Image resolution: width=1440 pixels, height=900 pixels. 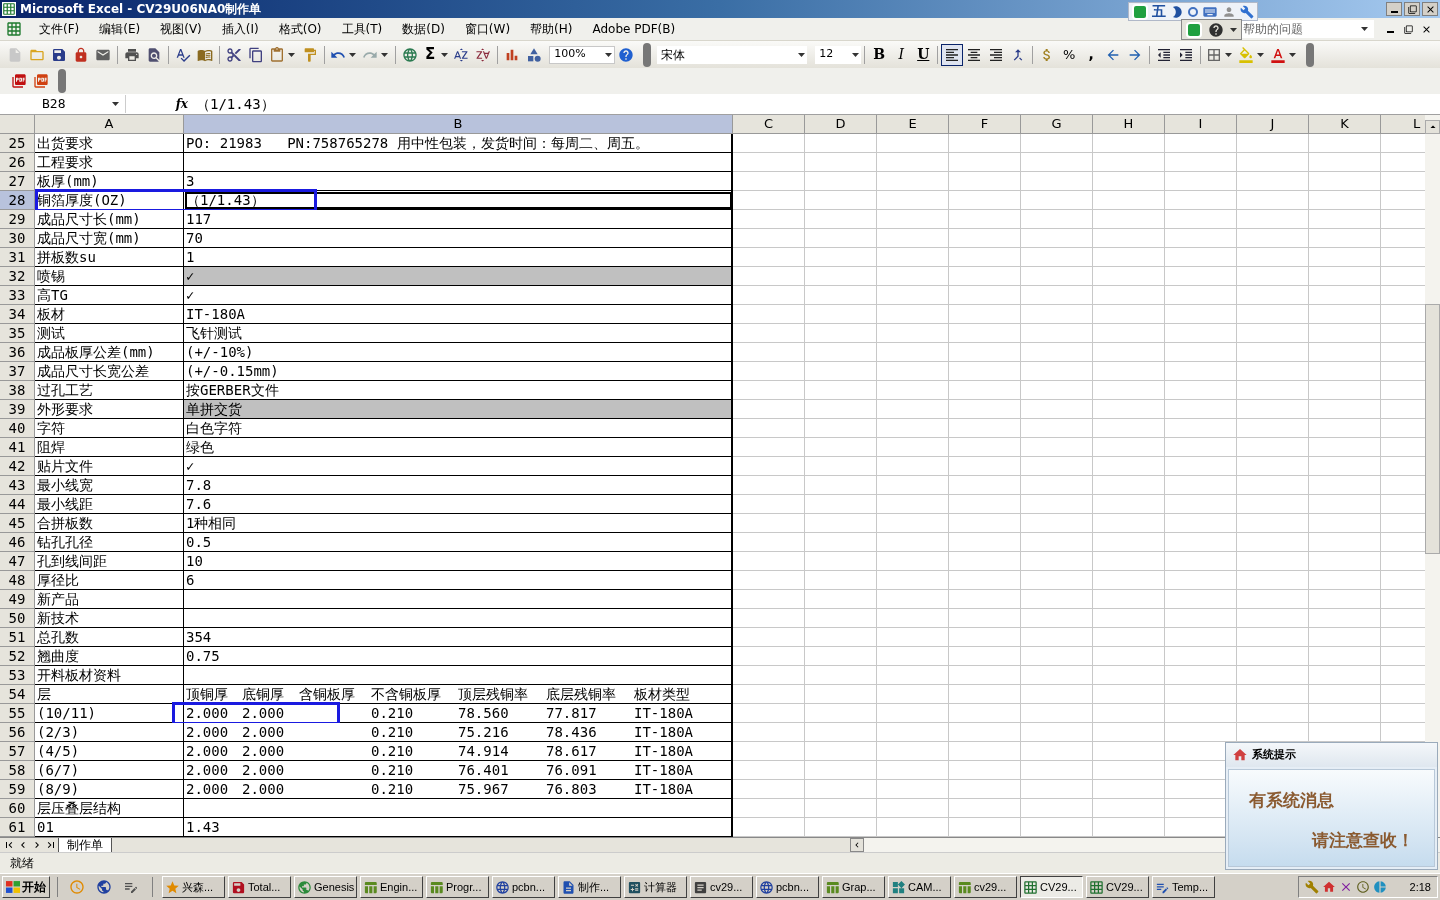 I want to click on row-header: 35, so click(x=17, y=333).